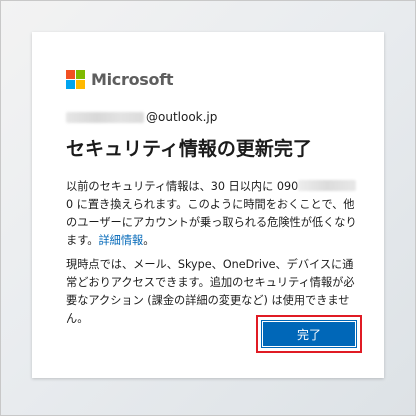  I want to click on microsoft-logo: Microsoft, so click(120, 79).